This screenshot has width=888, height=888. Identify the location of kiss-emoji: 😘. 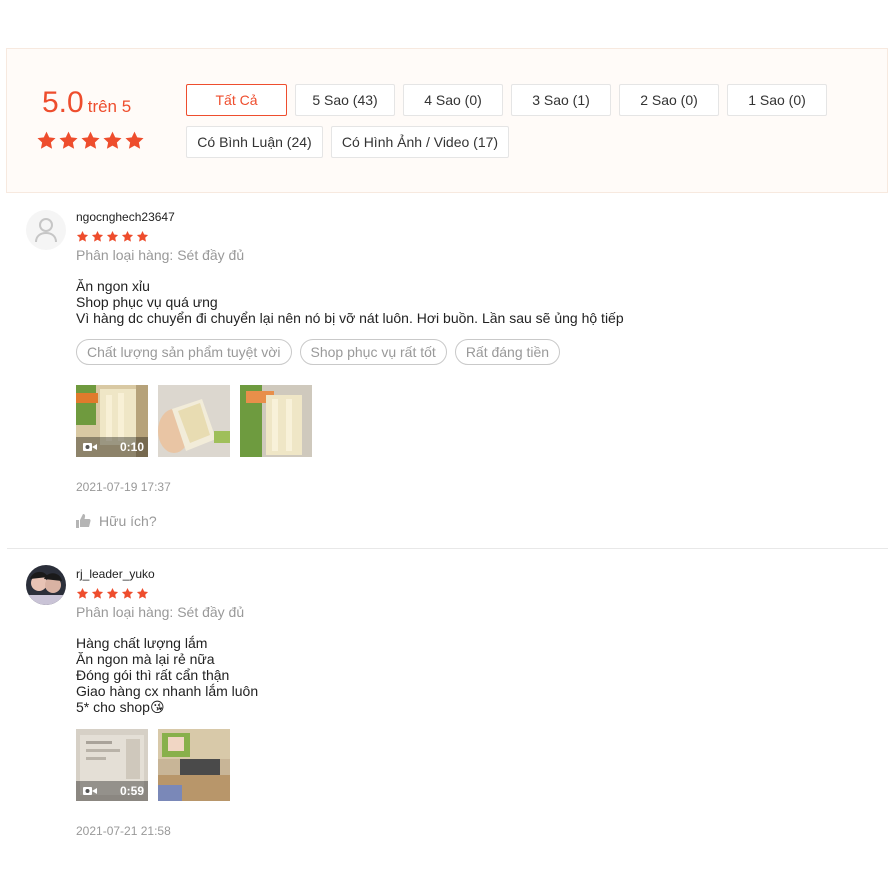
(157, 707).